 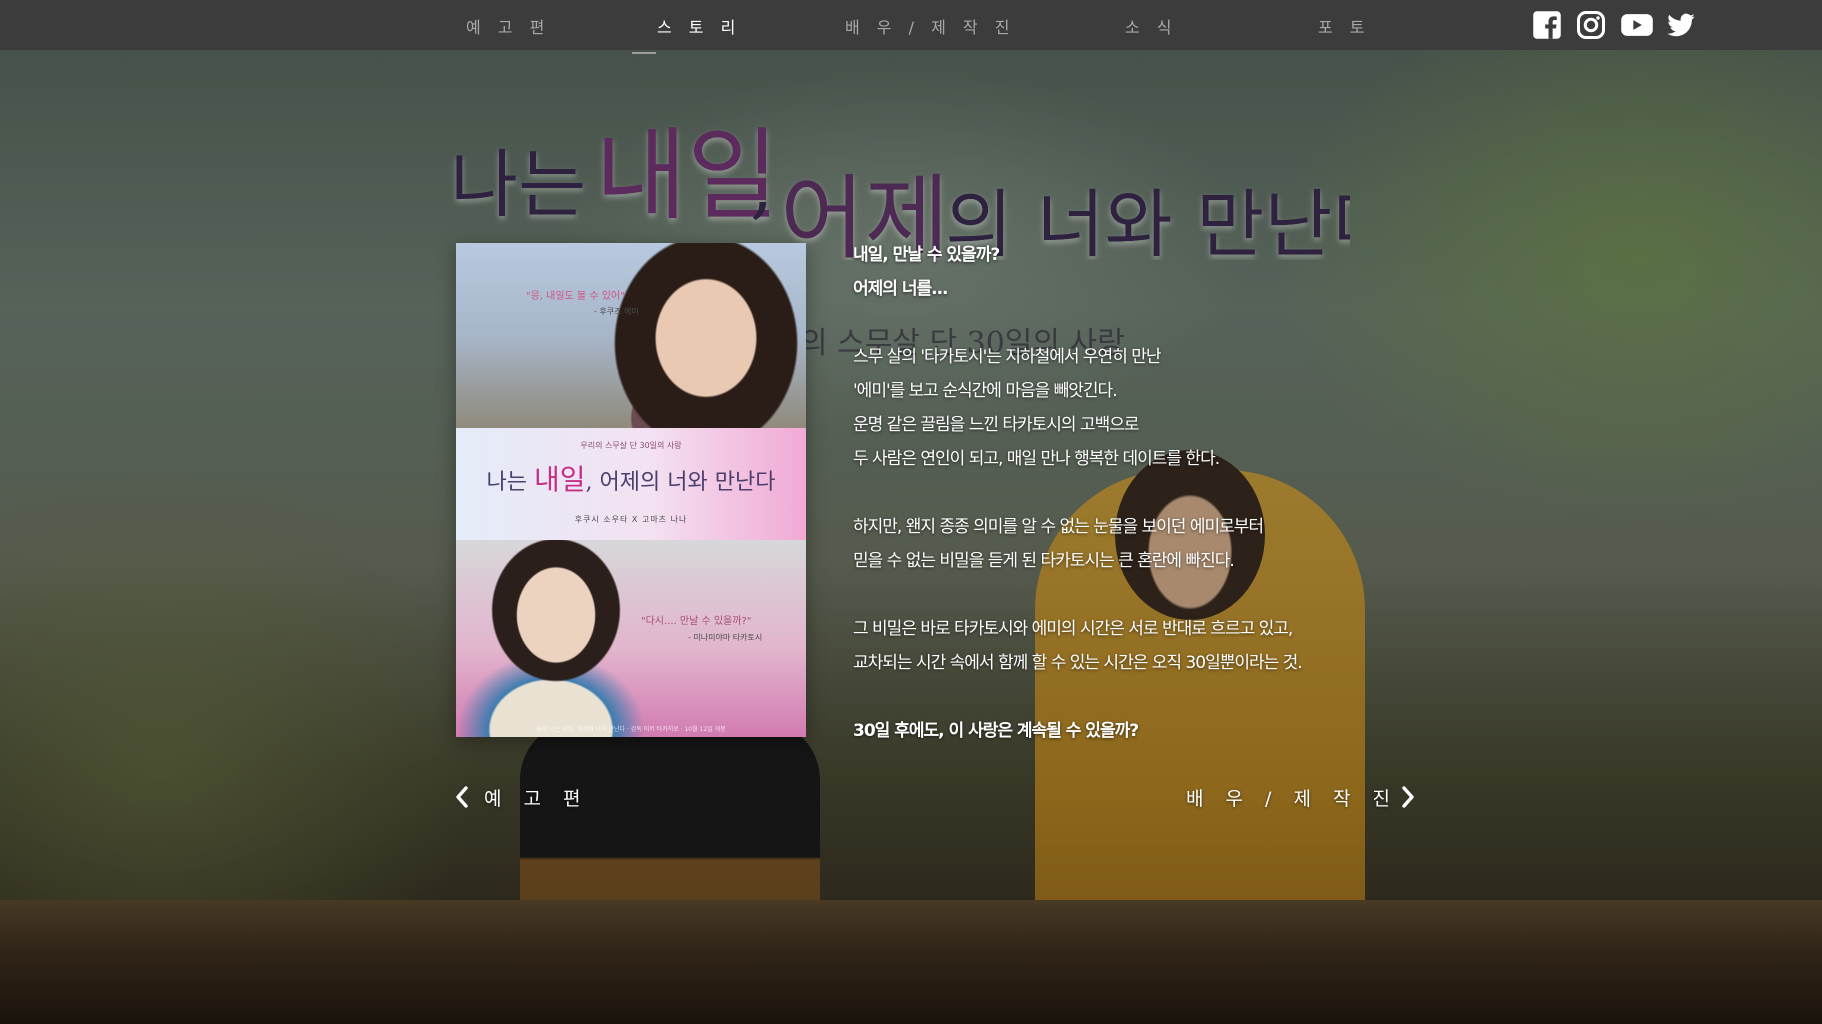 What do you see at coordinates (1292, 798) in the screenshot?
I see `next-page-label: 배 우 / 제 작 진` at bounding box center [1292, 798].